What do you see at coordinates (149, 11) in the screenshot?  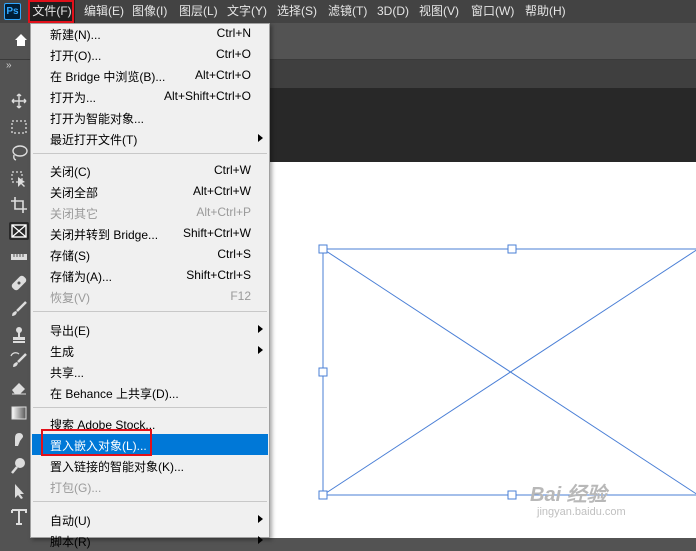 I see `menu-image: 图像(I)` at bounding box center [149, 11].